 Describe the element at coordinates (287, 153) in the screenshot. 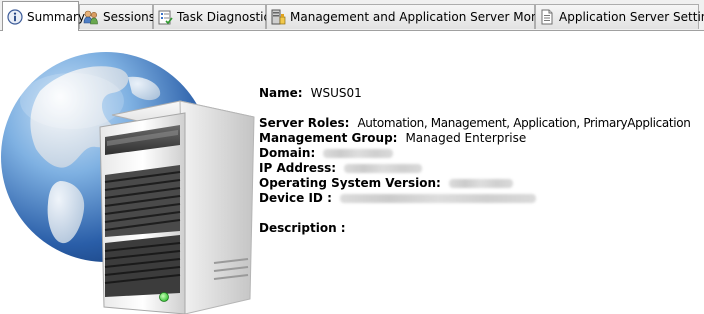

I see `domain-label: Domain:` at that location.